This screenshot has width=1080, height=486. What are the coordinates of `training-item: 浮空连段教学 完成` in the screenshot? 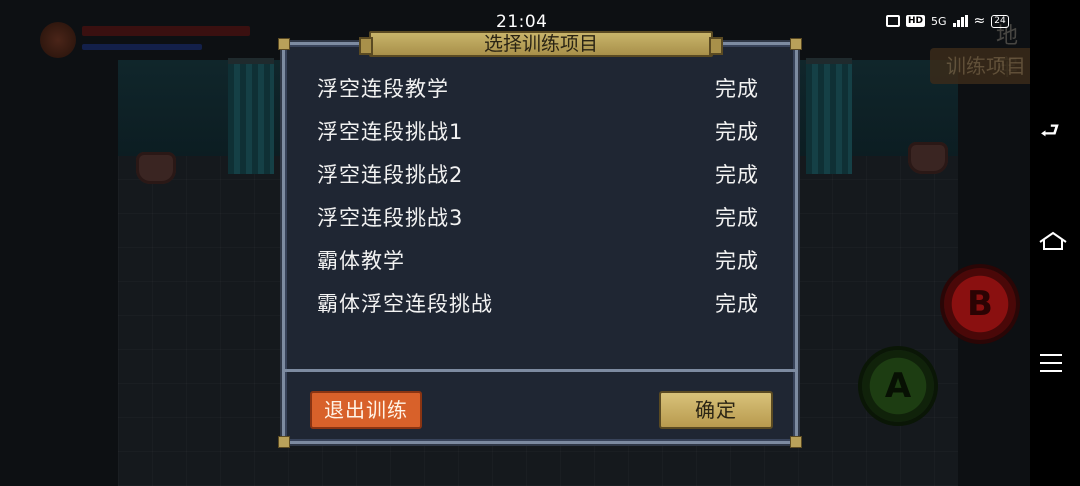 It's located at (538, 88).